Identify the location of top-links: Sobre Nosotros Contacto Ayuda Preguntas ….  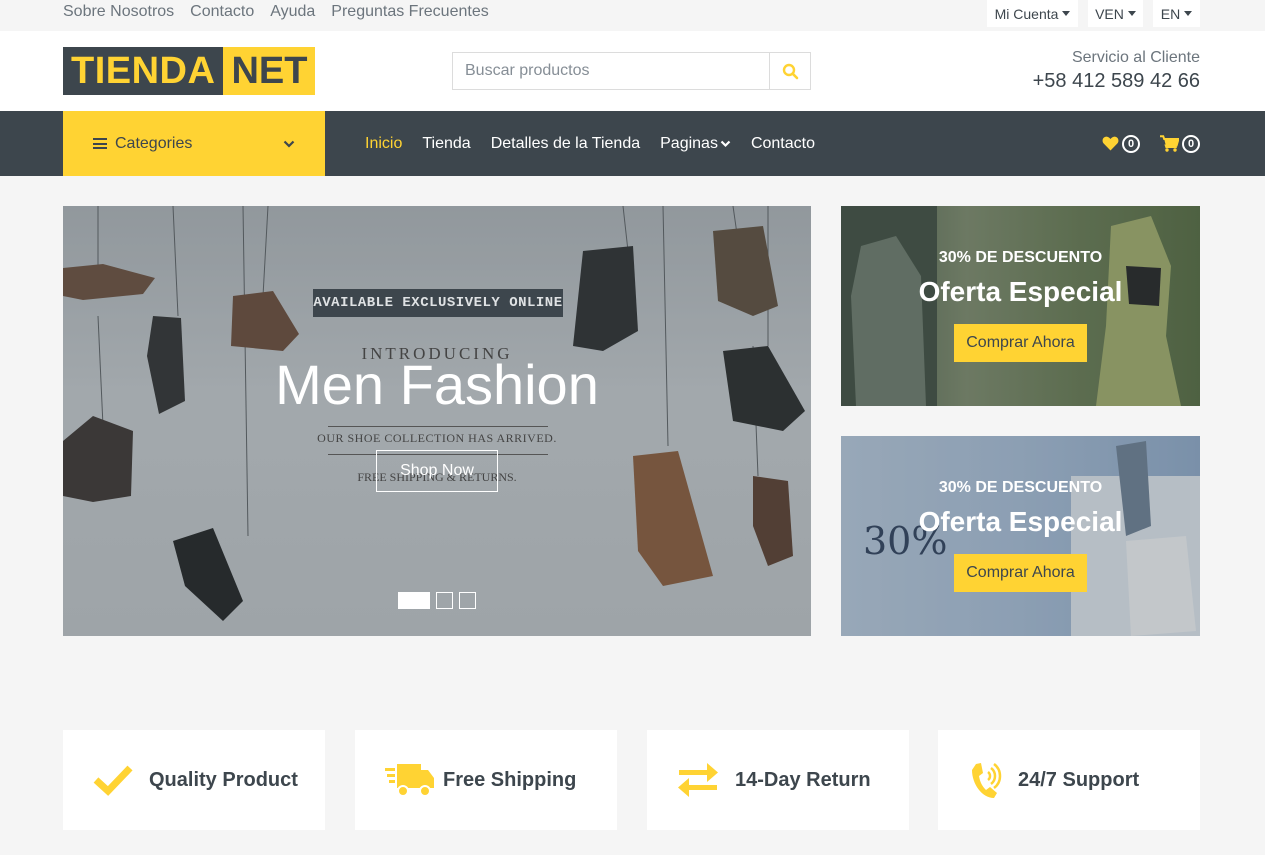
(276, 12).